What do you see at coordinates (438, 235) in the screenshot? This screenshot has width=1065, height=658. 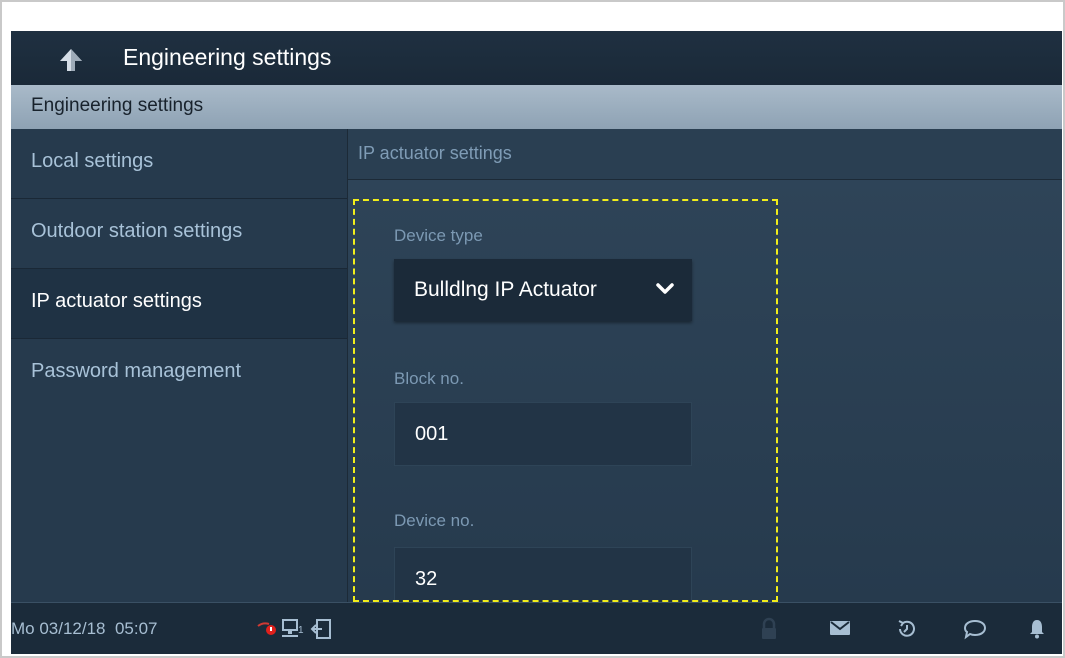 I see `device-type-label: Device type` at bounding box center [438, 235].